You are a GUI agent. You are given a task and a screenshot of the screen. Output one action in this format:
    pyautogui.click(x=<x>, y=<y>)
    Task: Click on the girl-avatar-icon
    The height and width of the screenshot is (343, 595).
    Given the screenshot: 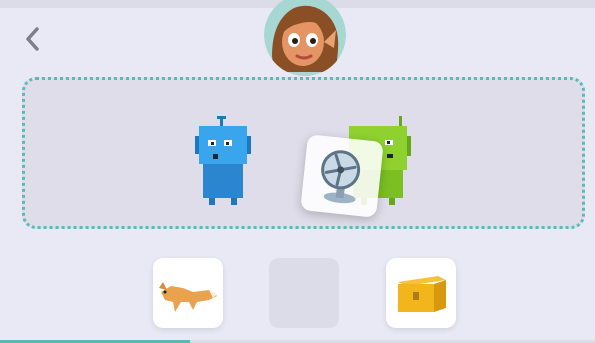 What is the action you would take?
    pyautogui.click(x=305, y=38)
    